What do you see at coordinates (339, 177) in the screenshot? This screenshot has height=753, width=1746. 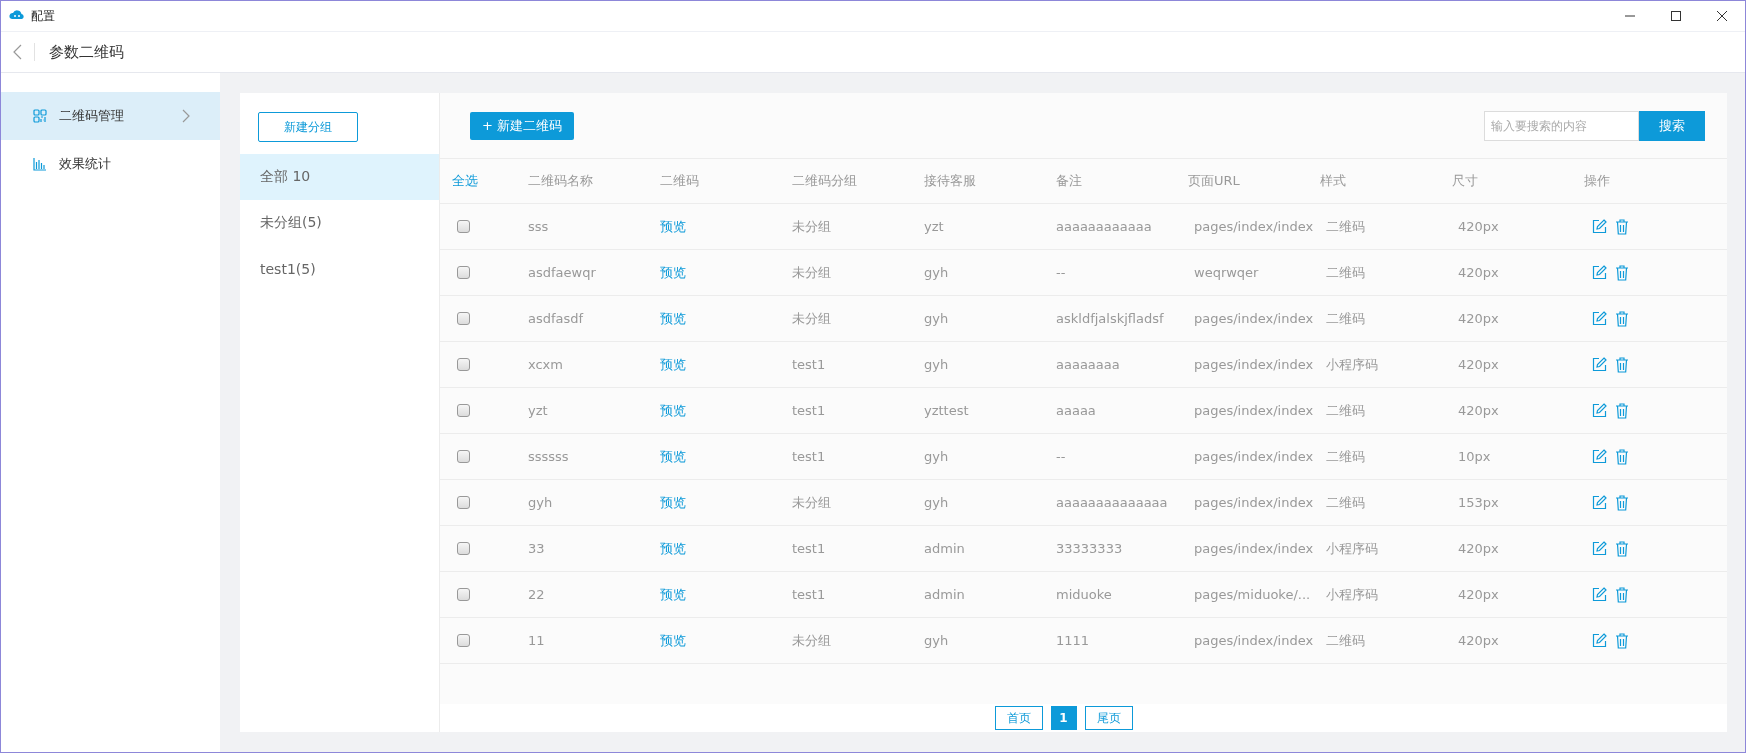 I see `group-item: 全部 10` at bounding box center [339, 177].